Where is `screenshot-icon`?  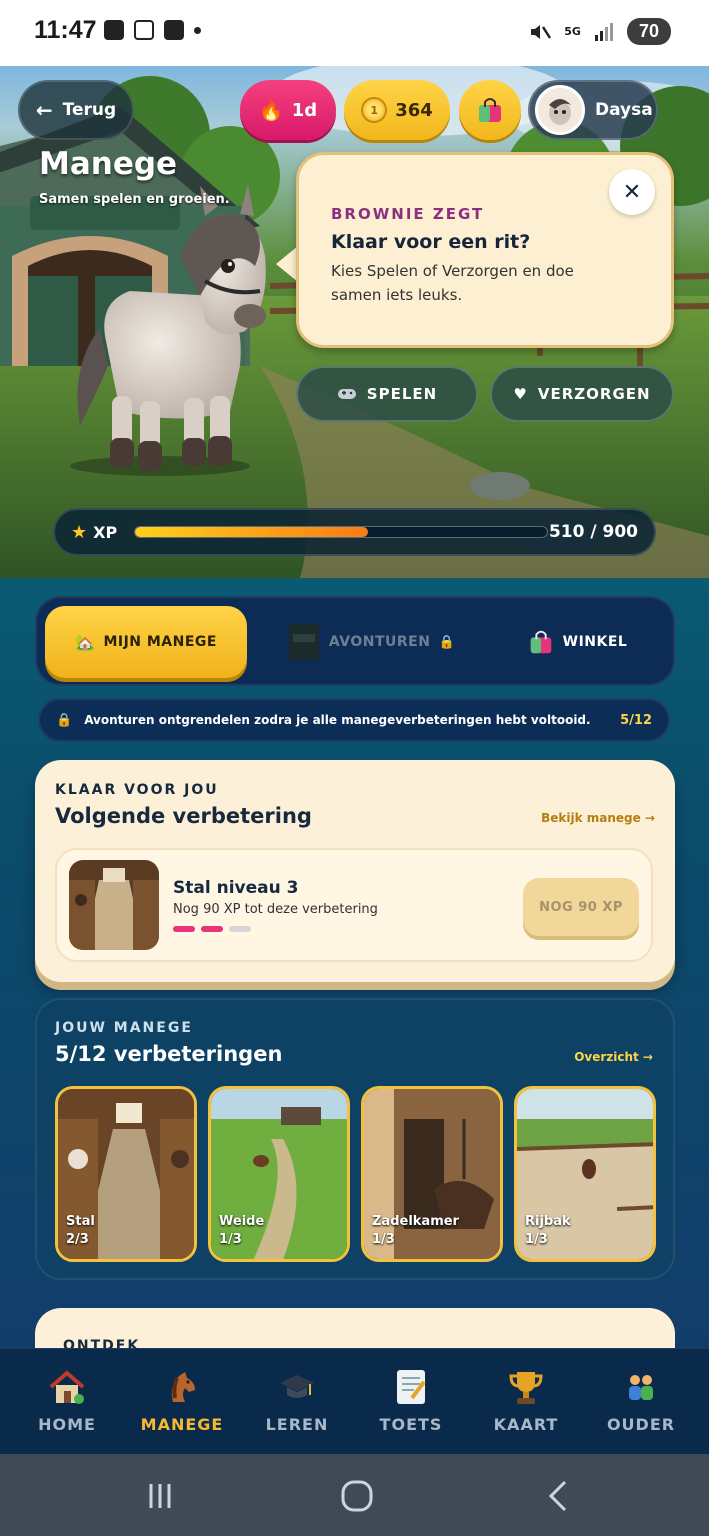
screenshot-icon is located at coordinates (144, 30).